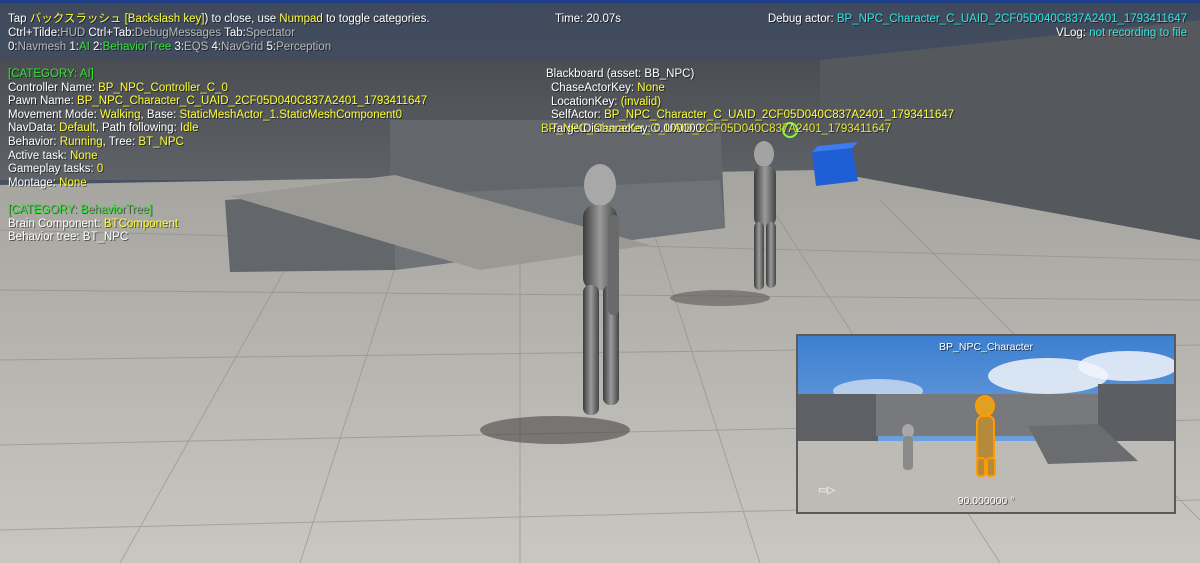 The width and height of the screenshot is (1200, 563). What do you see at coordinates (42, 47) in the screenshot?
I see `hud-text-segment: Navmesh` at bounding box center [42, 47].